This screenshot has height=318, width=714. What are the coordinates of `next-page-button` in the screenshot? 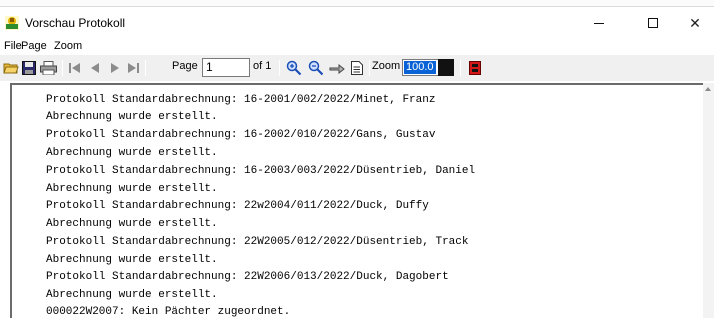 It's located at (115, 67).